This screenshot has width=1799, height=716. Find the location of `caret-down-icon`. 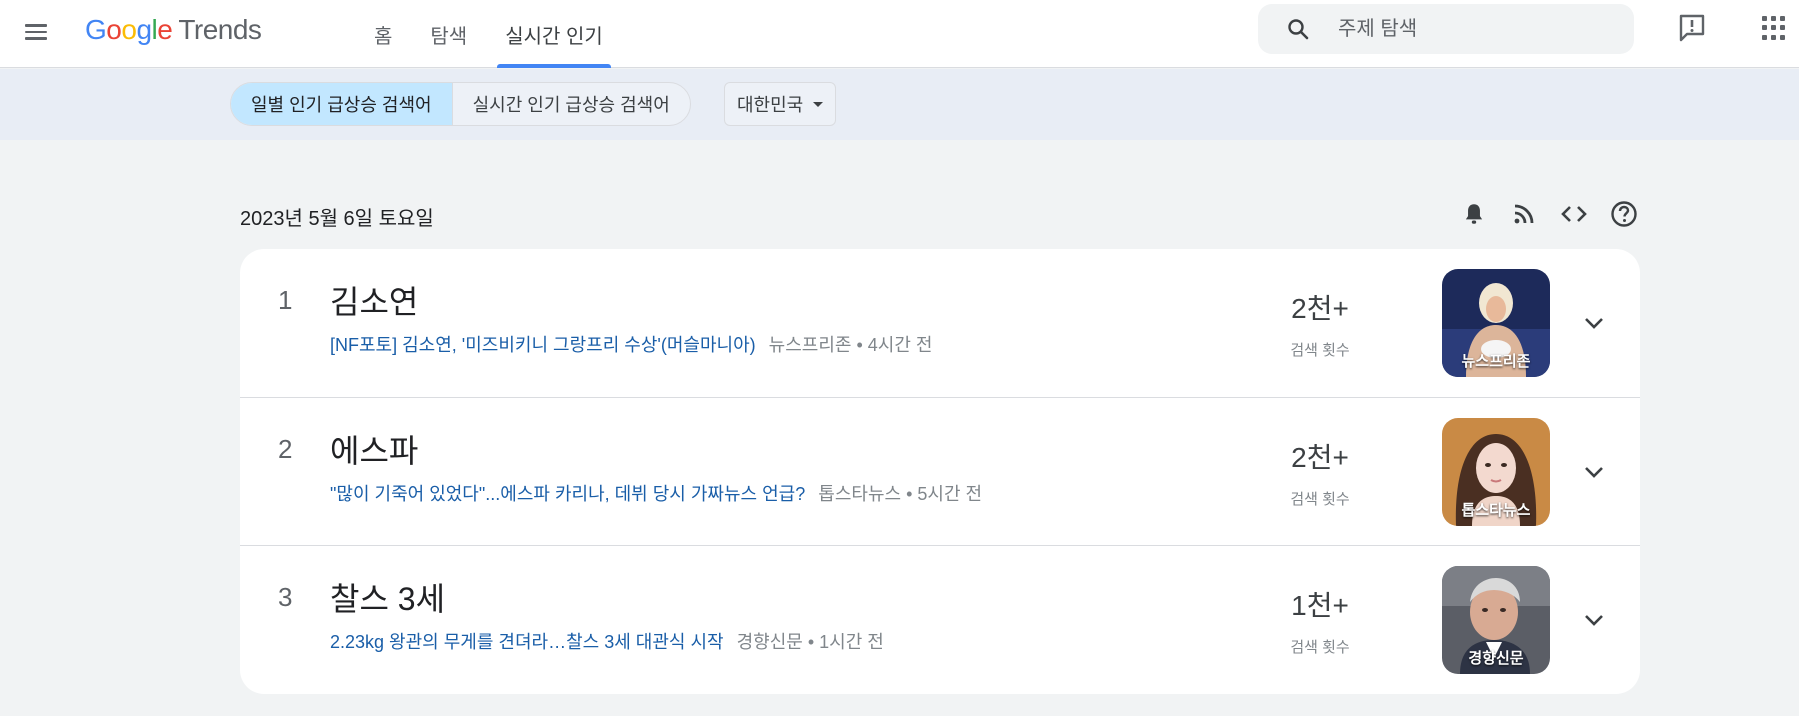

caret-down-icon is located at coordinates (818, 104).